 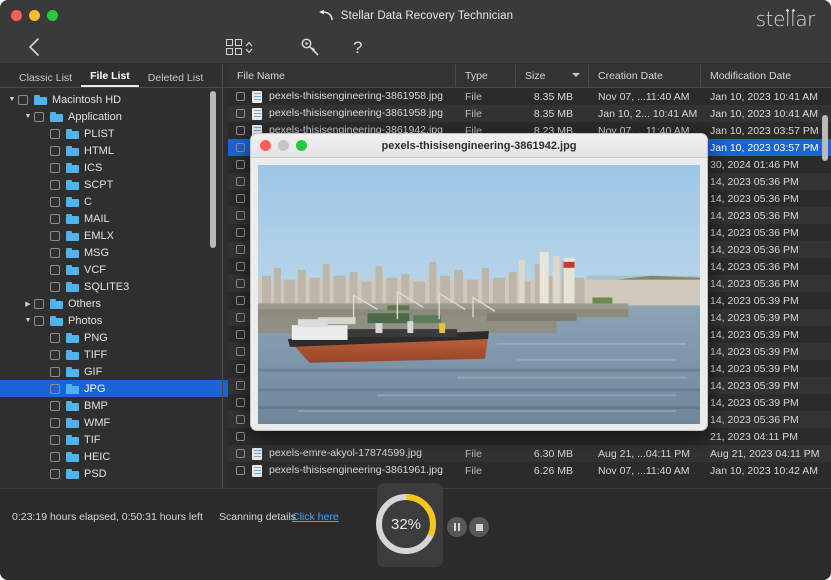 I want to click on tree-item-jpg: JPG, so click(x=114, y=388).